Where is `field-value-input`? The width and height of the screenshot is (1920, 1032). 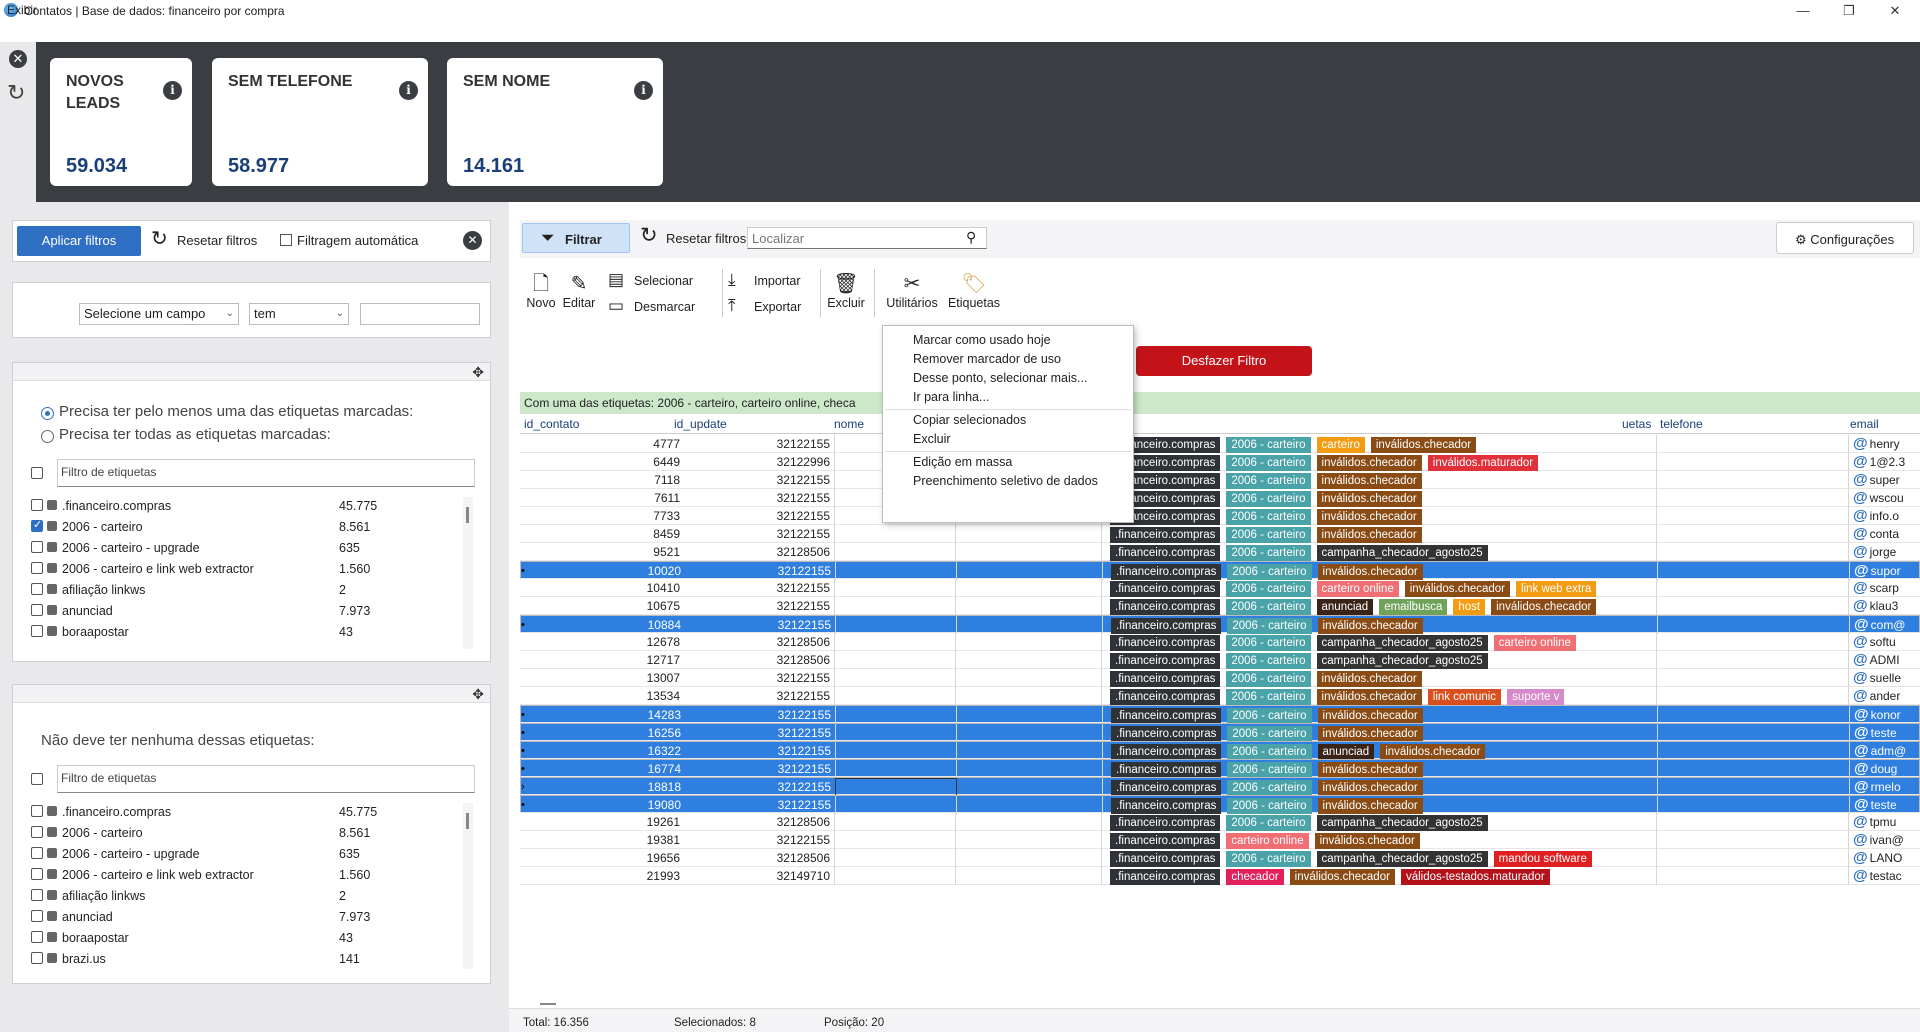 field-value-input is located at coordinates (420, 314).